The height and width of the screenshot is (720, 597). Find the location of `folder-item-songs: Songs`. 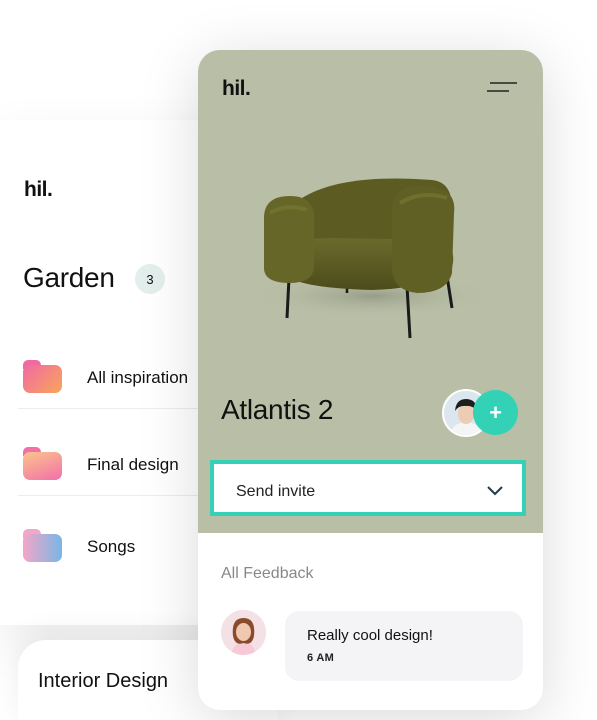

folder-item-songs: Songs is located at coordinates (113, 547).